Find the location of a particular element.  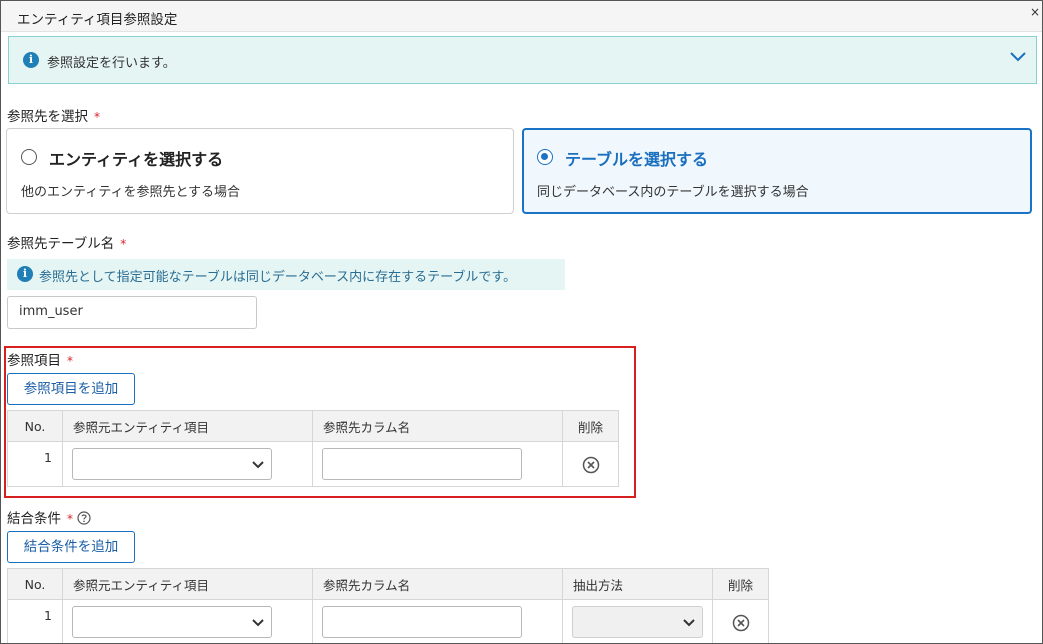

reference-items-table: No. 参照元エンティティ項目 参照先カラム名 削除 1 is located at coordinates (313, 448).